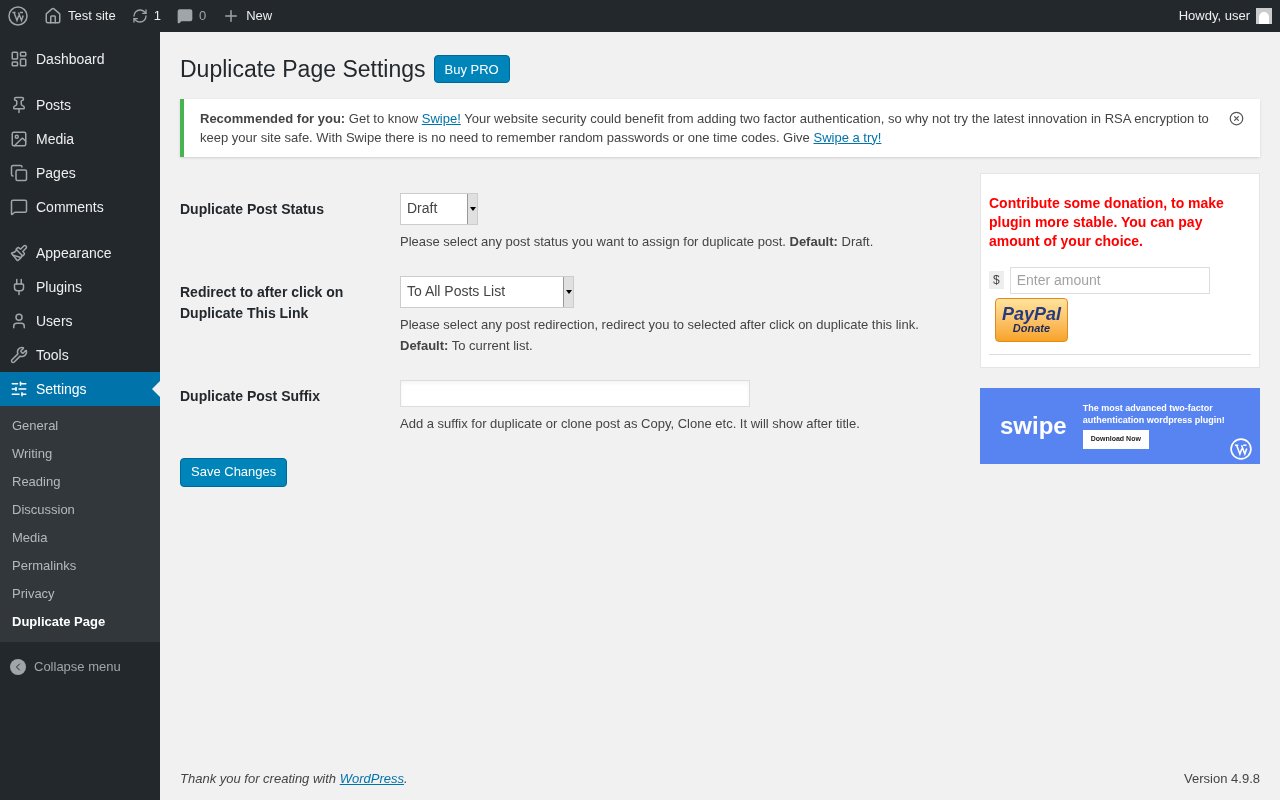 Image resolution: width=1280 pixels, height=800 pixels. I want to click on submenu-item: Reading, so click(80, 482).